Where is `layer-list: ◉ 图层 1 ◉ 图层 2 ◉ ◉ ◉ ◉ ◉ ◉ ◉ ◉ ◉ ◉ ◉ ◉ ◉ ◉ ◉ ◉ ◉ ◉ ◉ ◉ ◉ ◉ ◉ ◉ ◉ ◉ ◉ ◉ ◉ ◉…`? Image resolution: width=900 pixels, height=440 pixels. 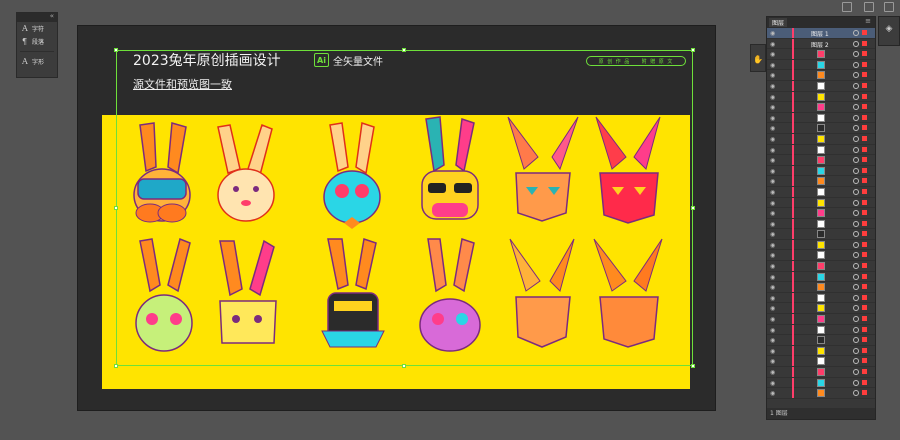 layer-list: ◉ 图层 1 ◉ 图层 2 ◉ ◉ ◉ ◉ ◉ ◉ ◉ ◉ ◉ ◉ ◉ ◉ ◉ ◉ ◉ ◉ ◉ ◉ ◉ ◉ ◉ ◉ ◉ ◉ ◉ ◉ ◉ ◉ ◉ ◉… is located at coordinates (821, 213).